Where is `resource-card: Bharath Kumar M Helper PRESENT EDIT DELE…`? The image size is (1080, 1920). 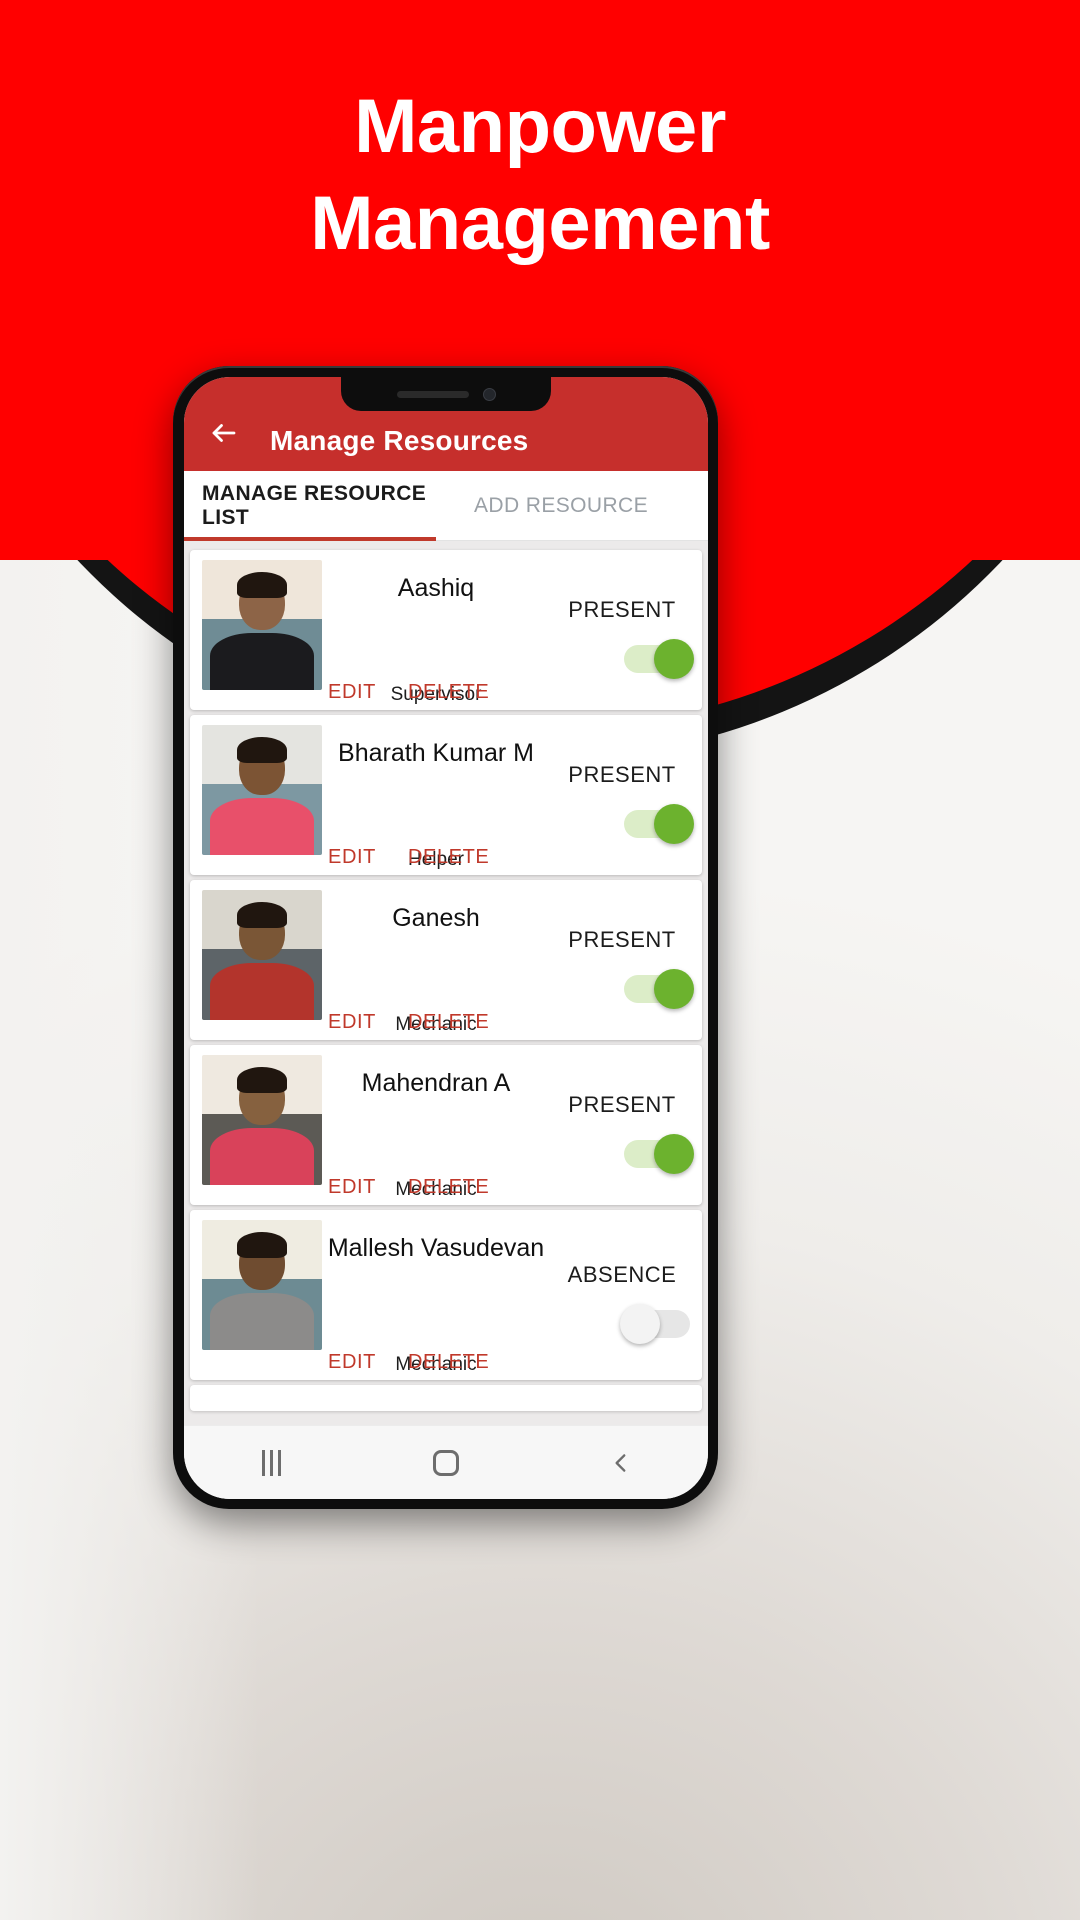 resource-card: Bharath Kumar M Helper PRESENT EDIT DELE… is located at coordinates (446, 795).